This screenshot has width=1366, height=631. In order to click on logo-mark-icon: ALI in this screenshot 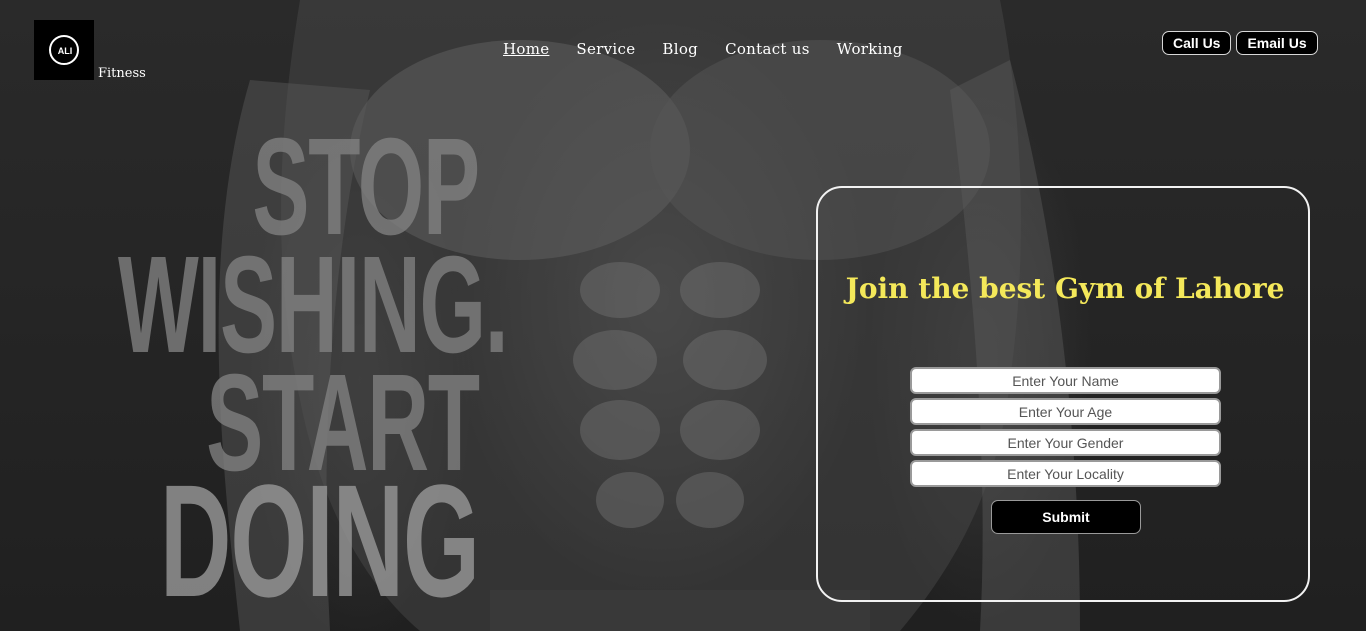, I will do `click(64, 50)`.